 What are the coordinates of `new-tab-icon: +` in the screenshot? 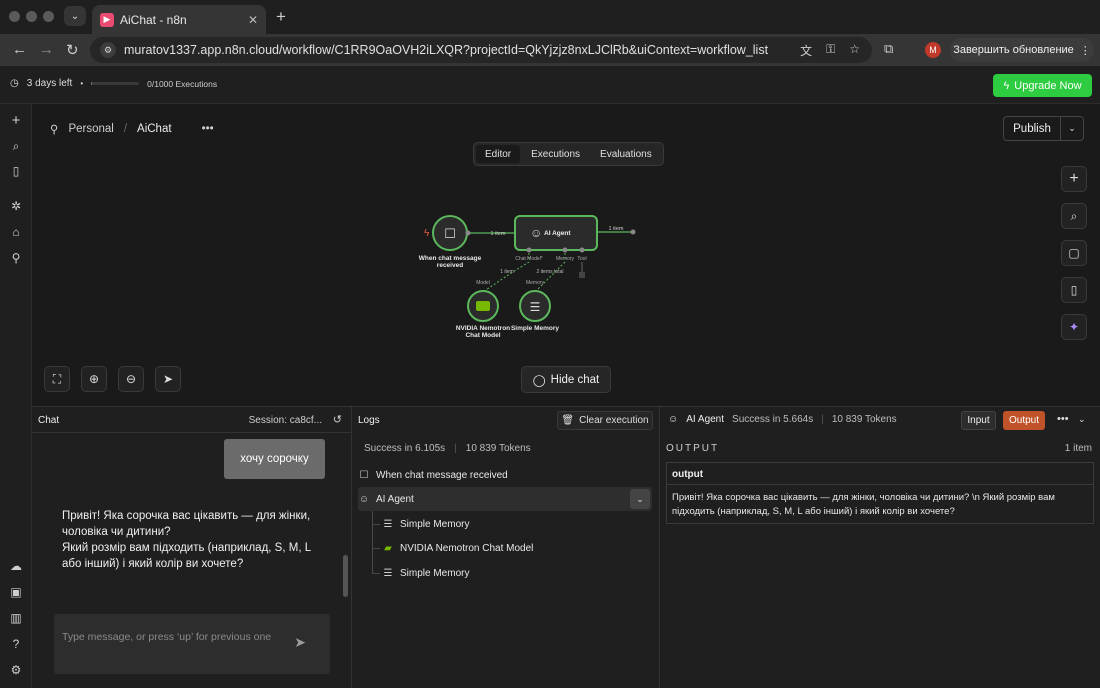 It's located at (281, 17).